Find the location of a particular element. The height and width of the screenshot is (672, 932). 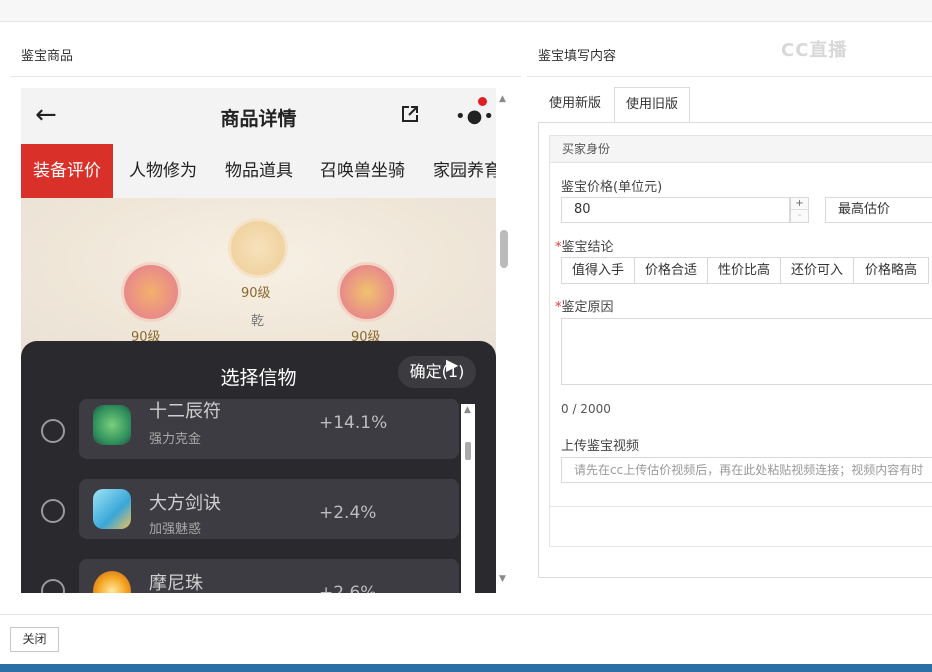

notification-dot is located at coordinates (482, 101).